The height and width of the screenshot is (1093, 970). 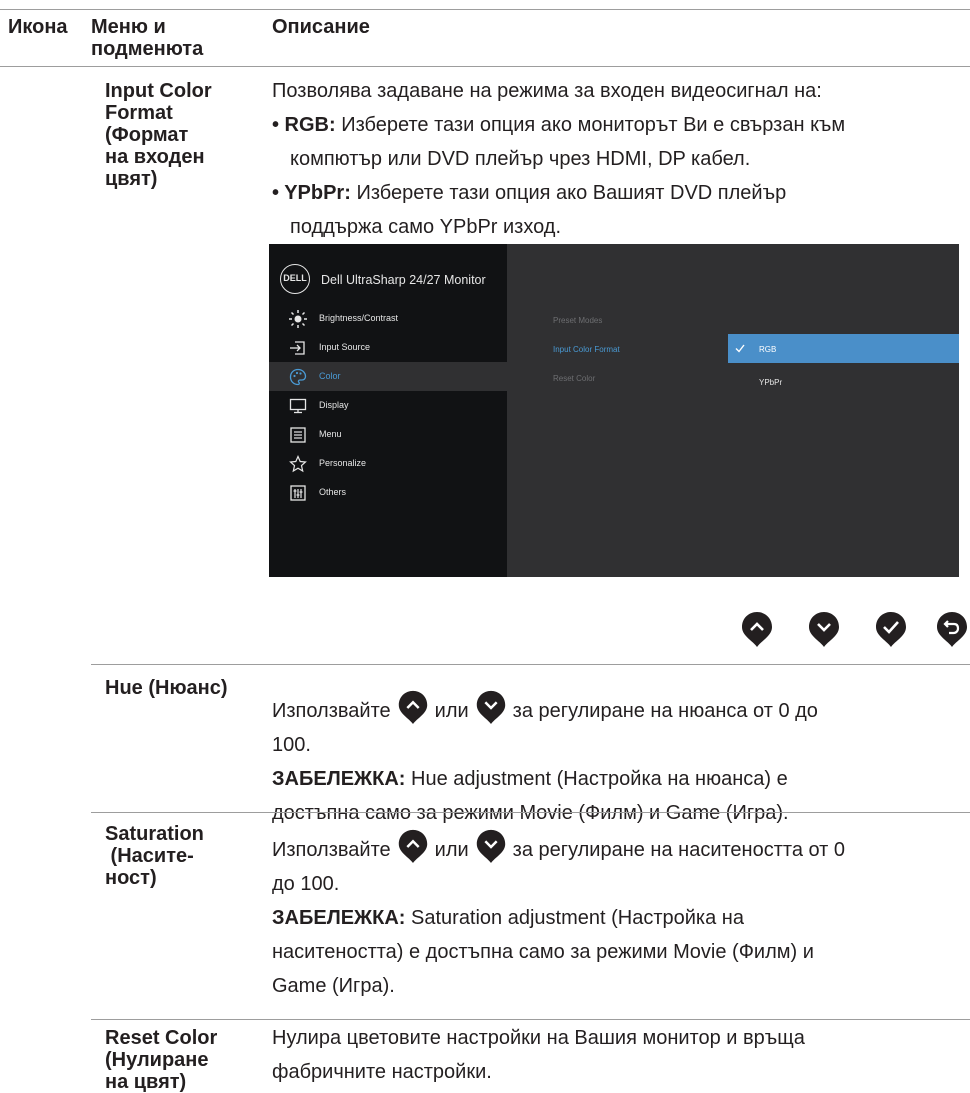 What do you see at coordinates (388, 434) in the screenshot?
I see `osd-item-menu: Menu` at bounding box center [388, 434].